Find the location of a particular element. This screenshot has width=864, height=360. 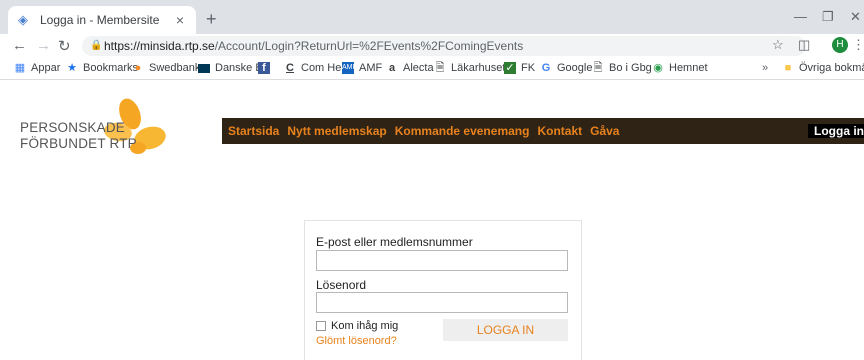

password-label: Lösenord is located at coordinates (341, 285).